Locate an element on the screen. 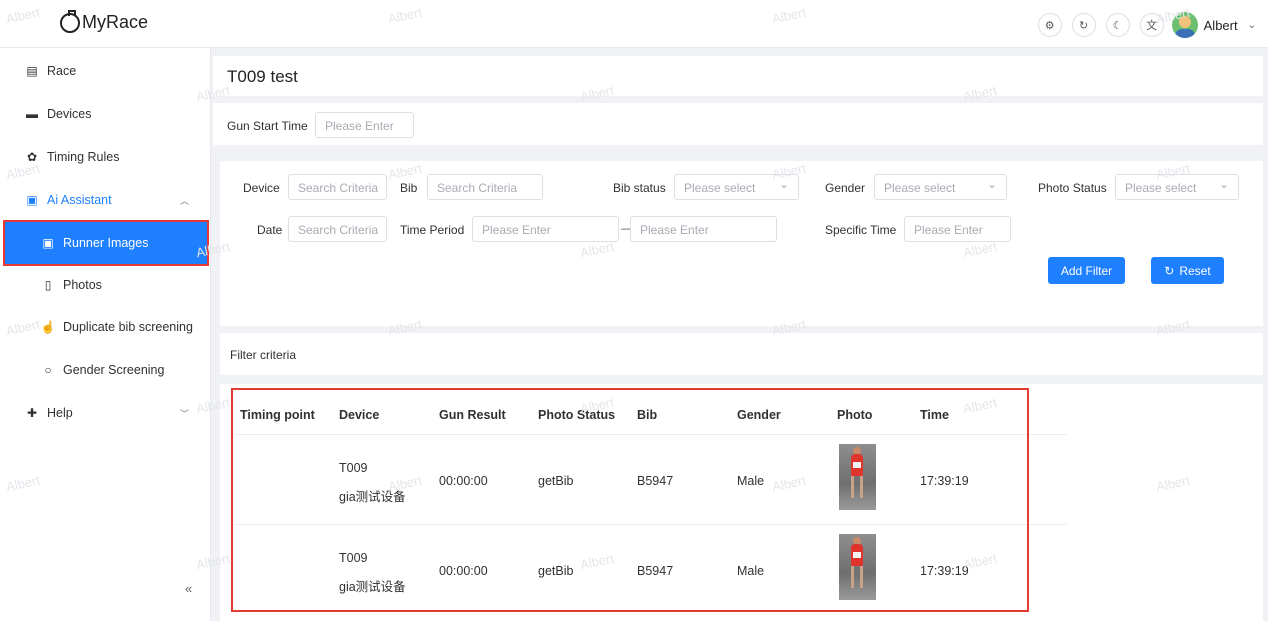 Image resolution: width=1268 pixels, height=621 pixels. app-logo: MyRace is located at coordinates (104, 21).